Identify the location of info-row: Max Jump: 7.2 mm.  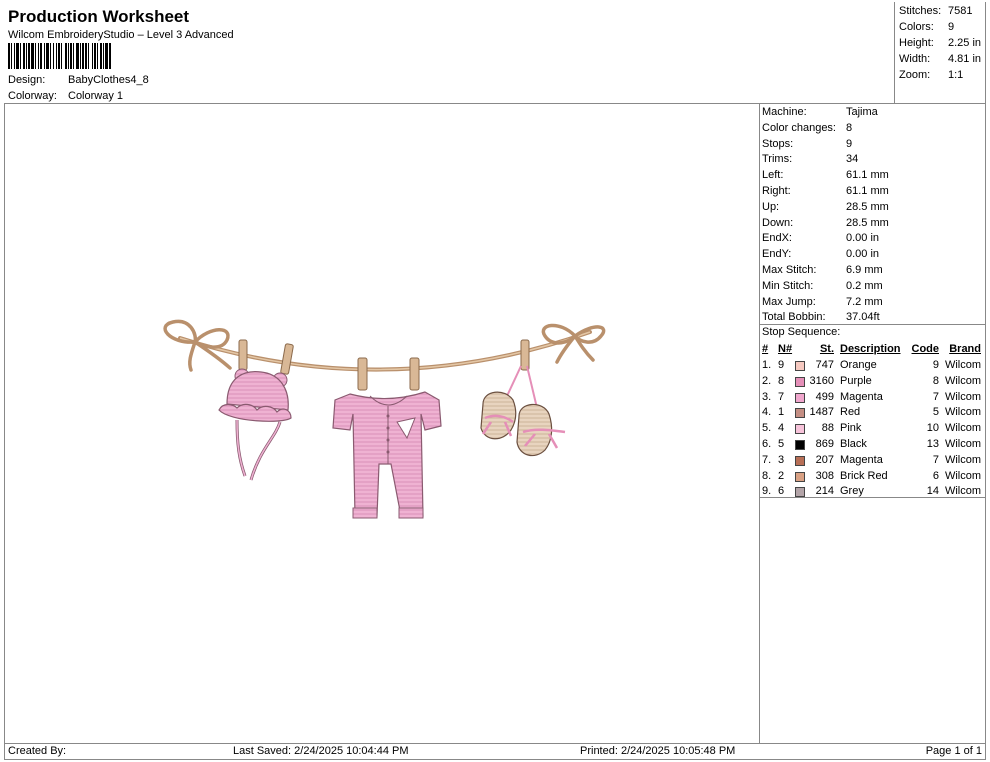
(822, 302).